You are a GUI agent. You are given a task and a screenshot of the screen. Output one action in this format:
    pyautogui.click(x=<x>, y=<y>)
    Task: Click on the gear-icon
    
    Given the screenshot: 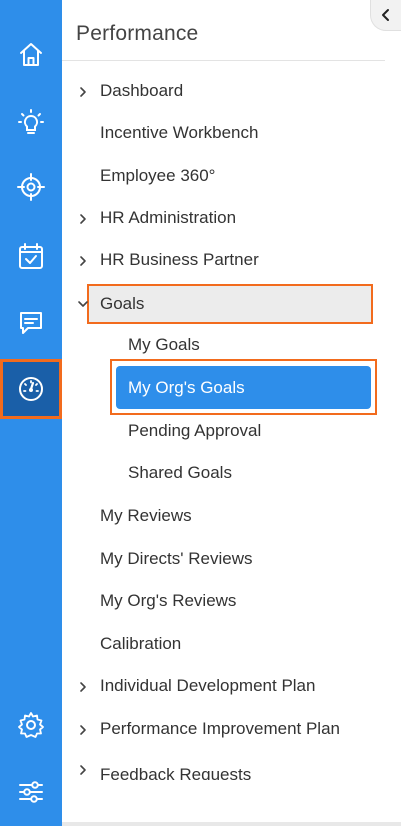 What is the action you would take?
    pyautogui.click(x=31, y=725)
    